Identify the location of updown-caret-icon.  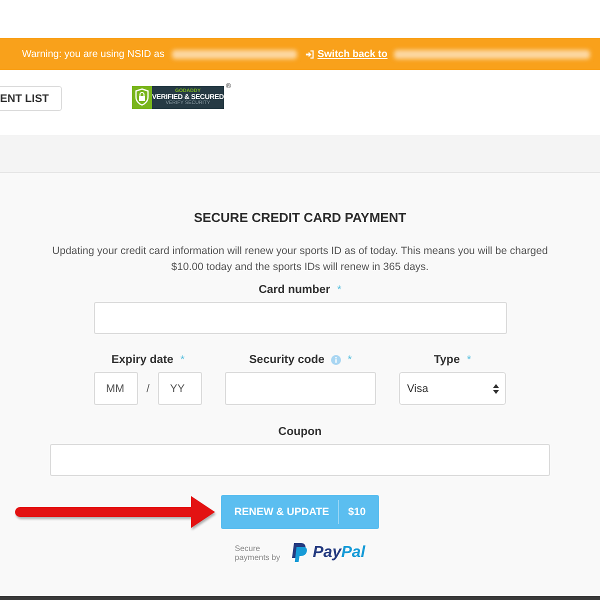
(496, 389).